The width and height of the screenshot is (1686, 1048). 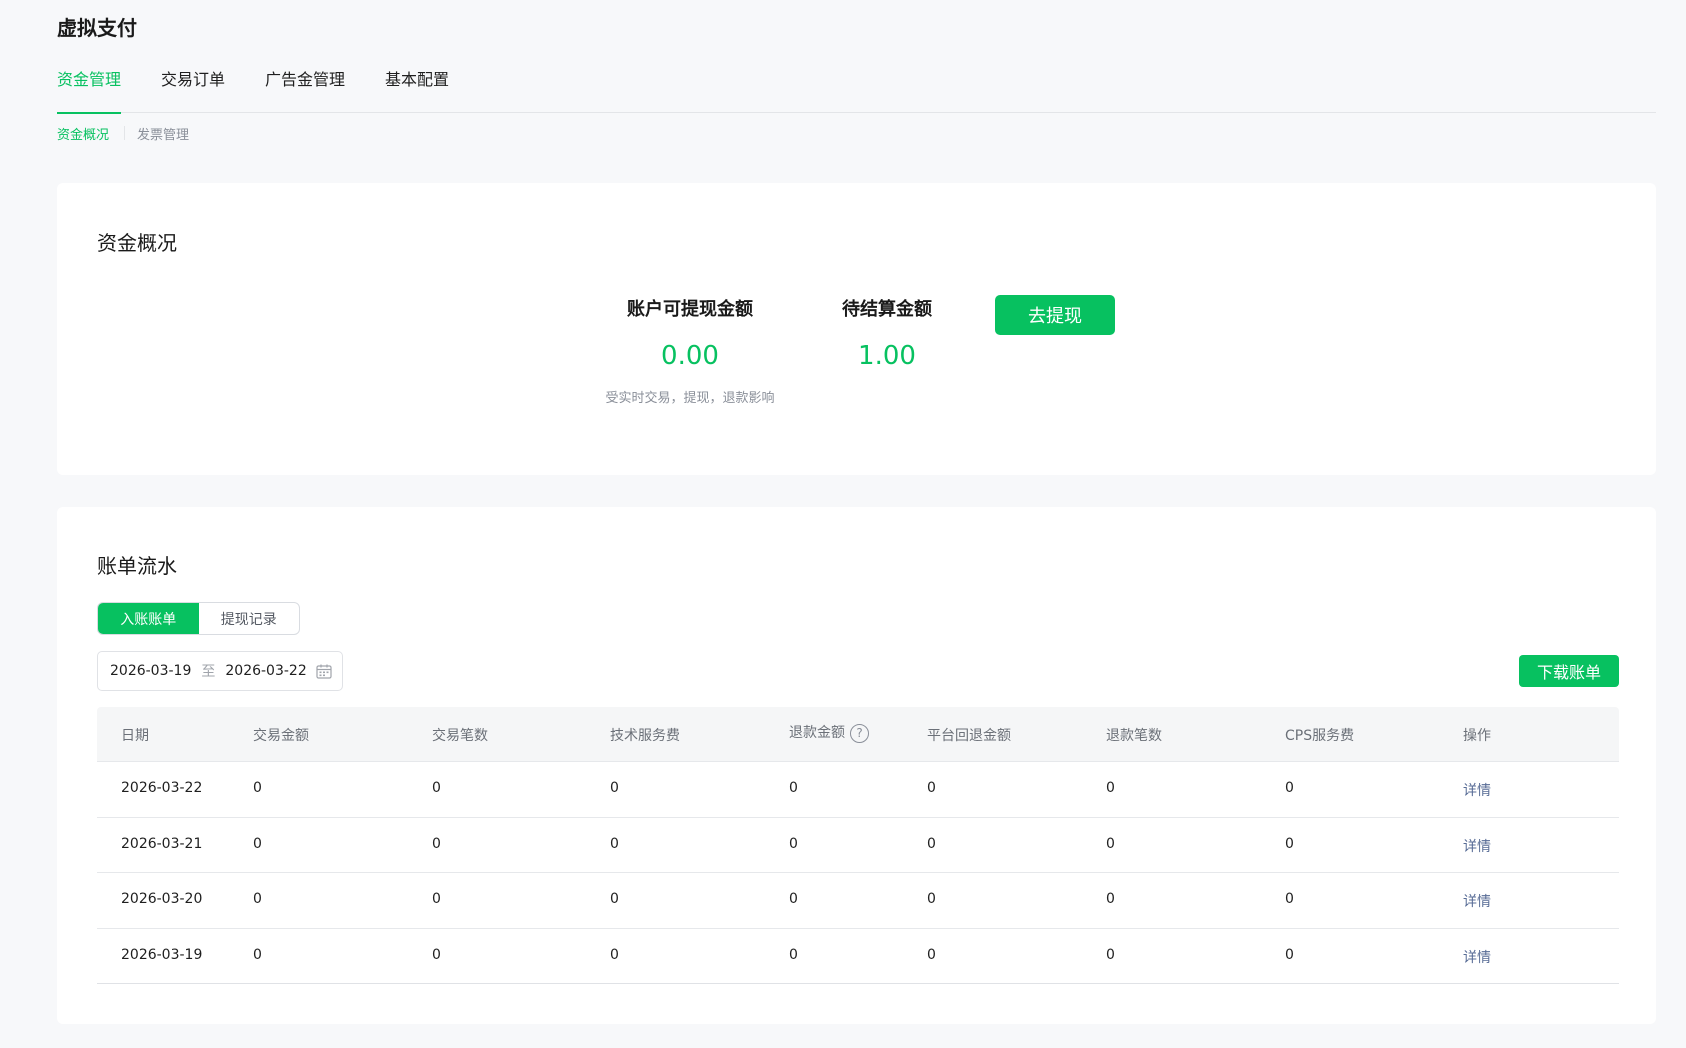 I want to click on pending-metric: 待结算金额 1.00, so click(x=887, y=333).